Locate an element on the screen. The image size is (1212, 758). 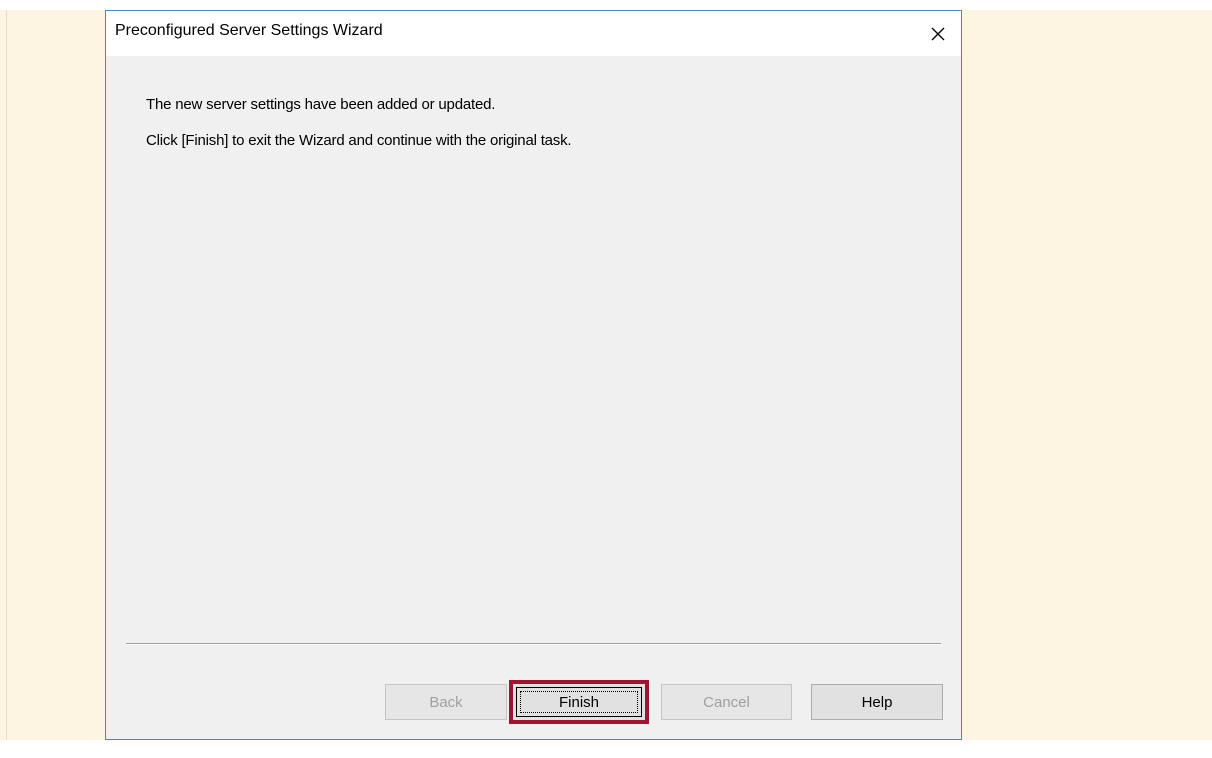
cancel-button: Cancel is located at coordinates (726, 702).